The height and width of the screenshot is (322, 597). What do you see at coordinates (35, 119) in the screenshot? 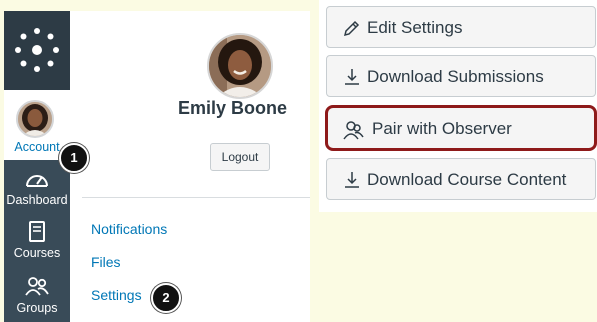
I see `avatar` at bounding box center [35, 119].